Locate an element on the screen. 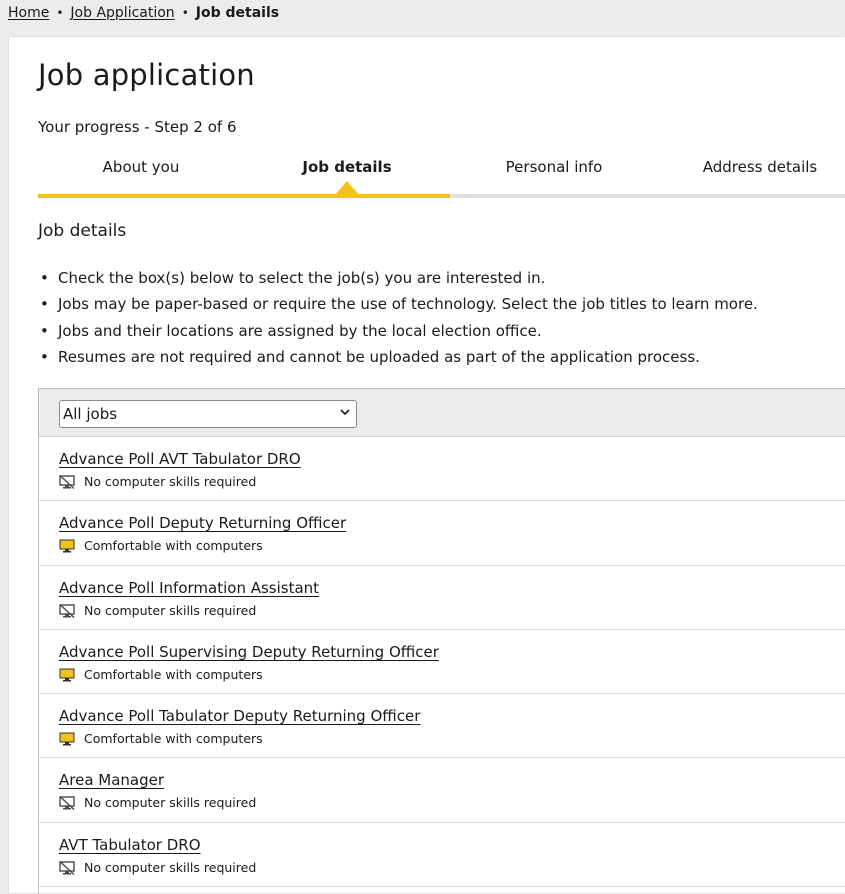 The height and width of the screenshot is (894, 845). breadcrumb-job-application-link: Job Application is located at coordinates (122, 13).